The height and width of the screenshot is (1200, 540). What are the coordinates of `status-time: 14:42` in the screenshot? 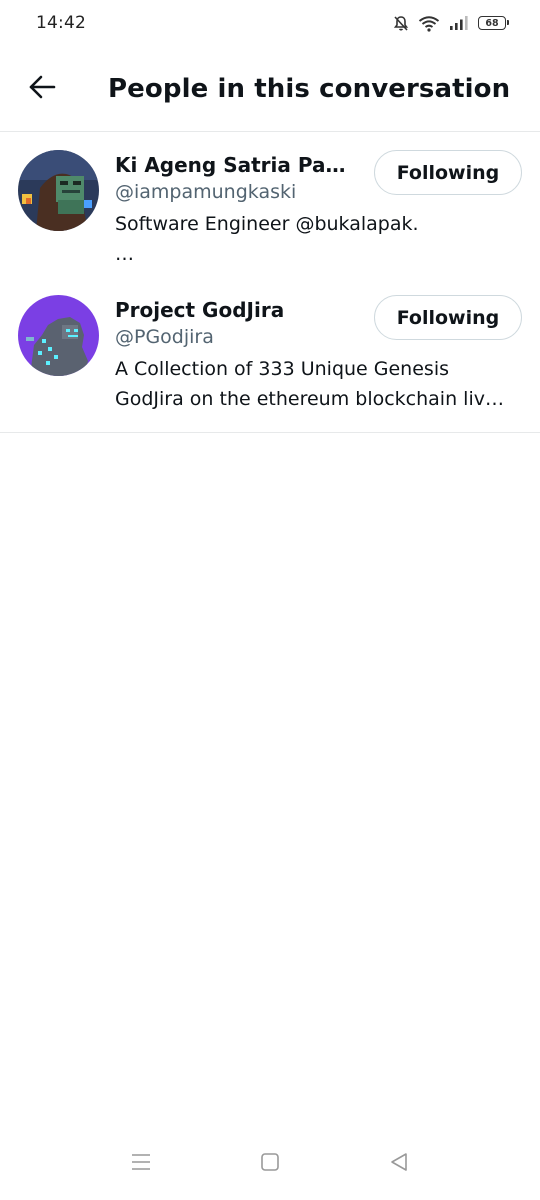 It's located at (61, 23).